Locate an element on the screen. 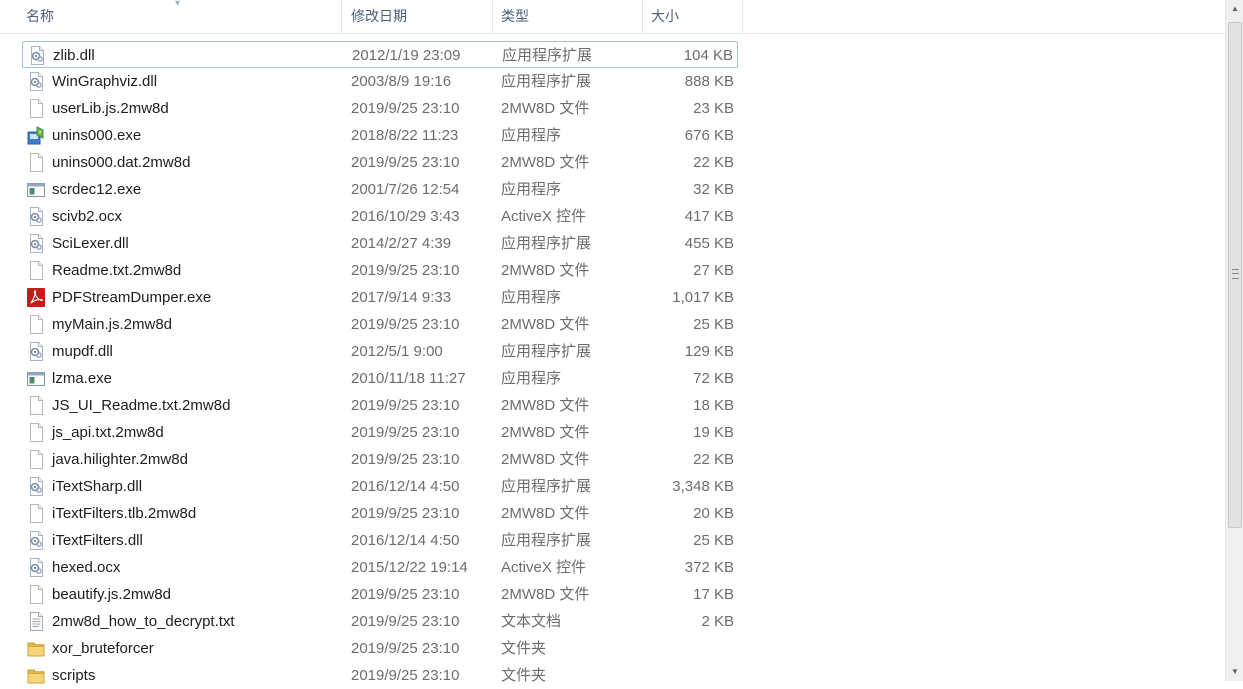 The height and width of the screenshot is (689, 1243). file-modified-date: 2010/11/18 11:27 is located at coordinates (408, 378).